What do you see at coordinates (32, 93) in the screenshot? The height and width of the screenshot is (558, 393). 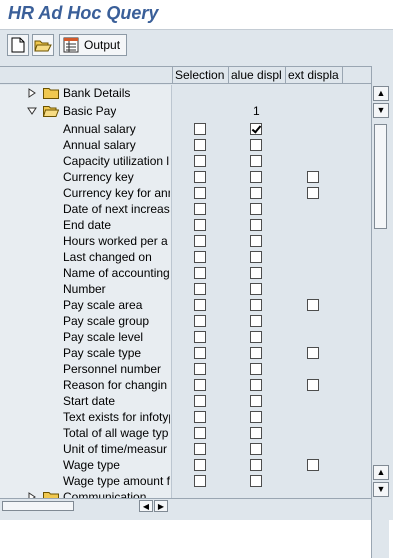 I see `expand-arrow-icon` at bounding box center [32, 93].